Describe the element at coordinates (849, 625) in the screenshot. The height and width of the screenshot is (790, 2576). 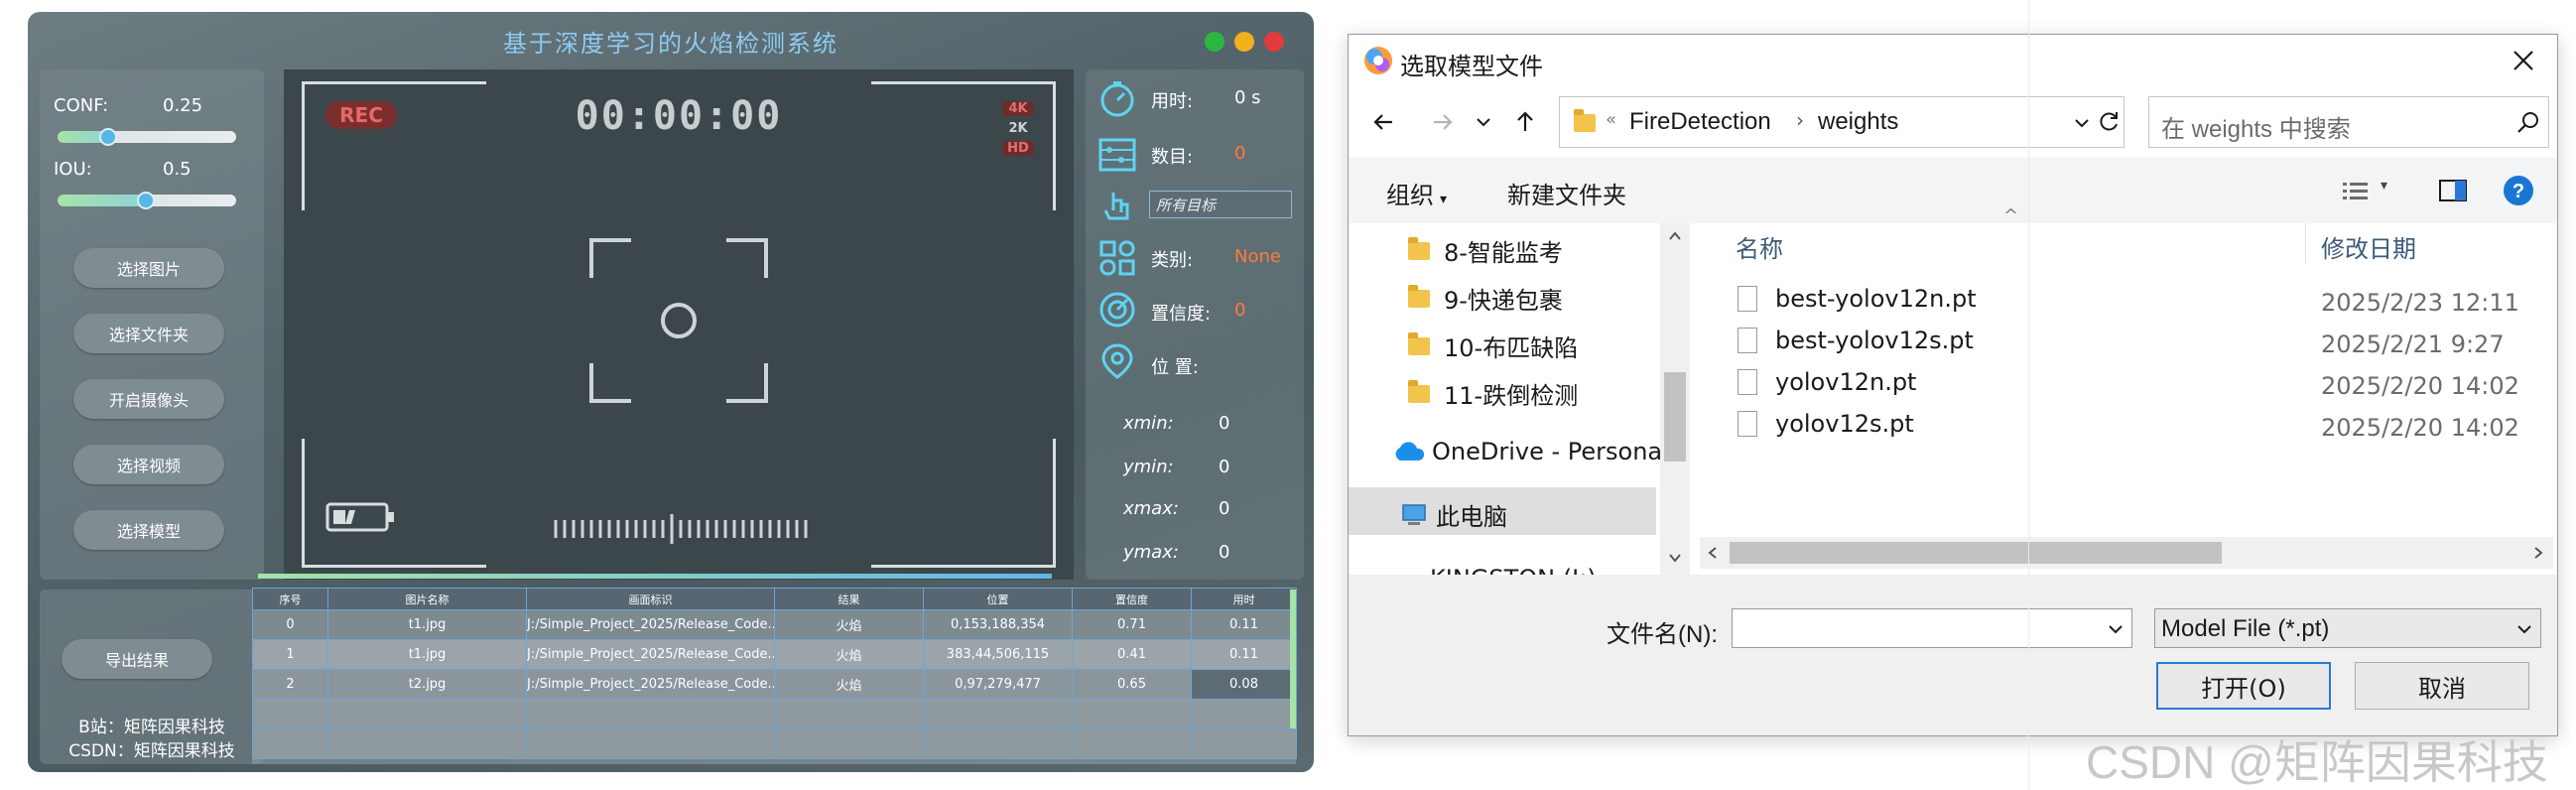
I see `table-cell: 火焰` at that location.